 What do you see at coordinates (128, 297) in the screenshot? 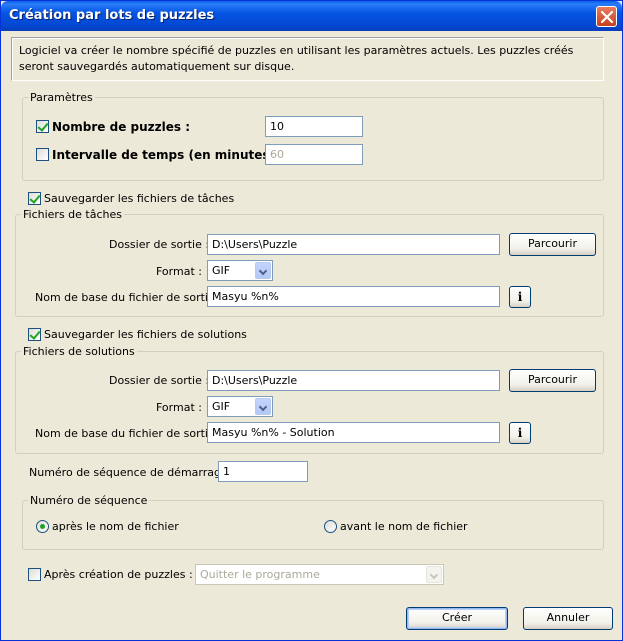
I see `task-basename-label: Nom de base du fichier de sortie :` at bounding box center [128, 297].